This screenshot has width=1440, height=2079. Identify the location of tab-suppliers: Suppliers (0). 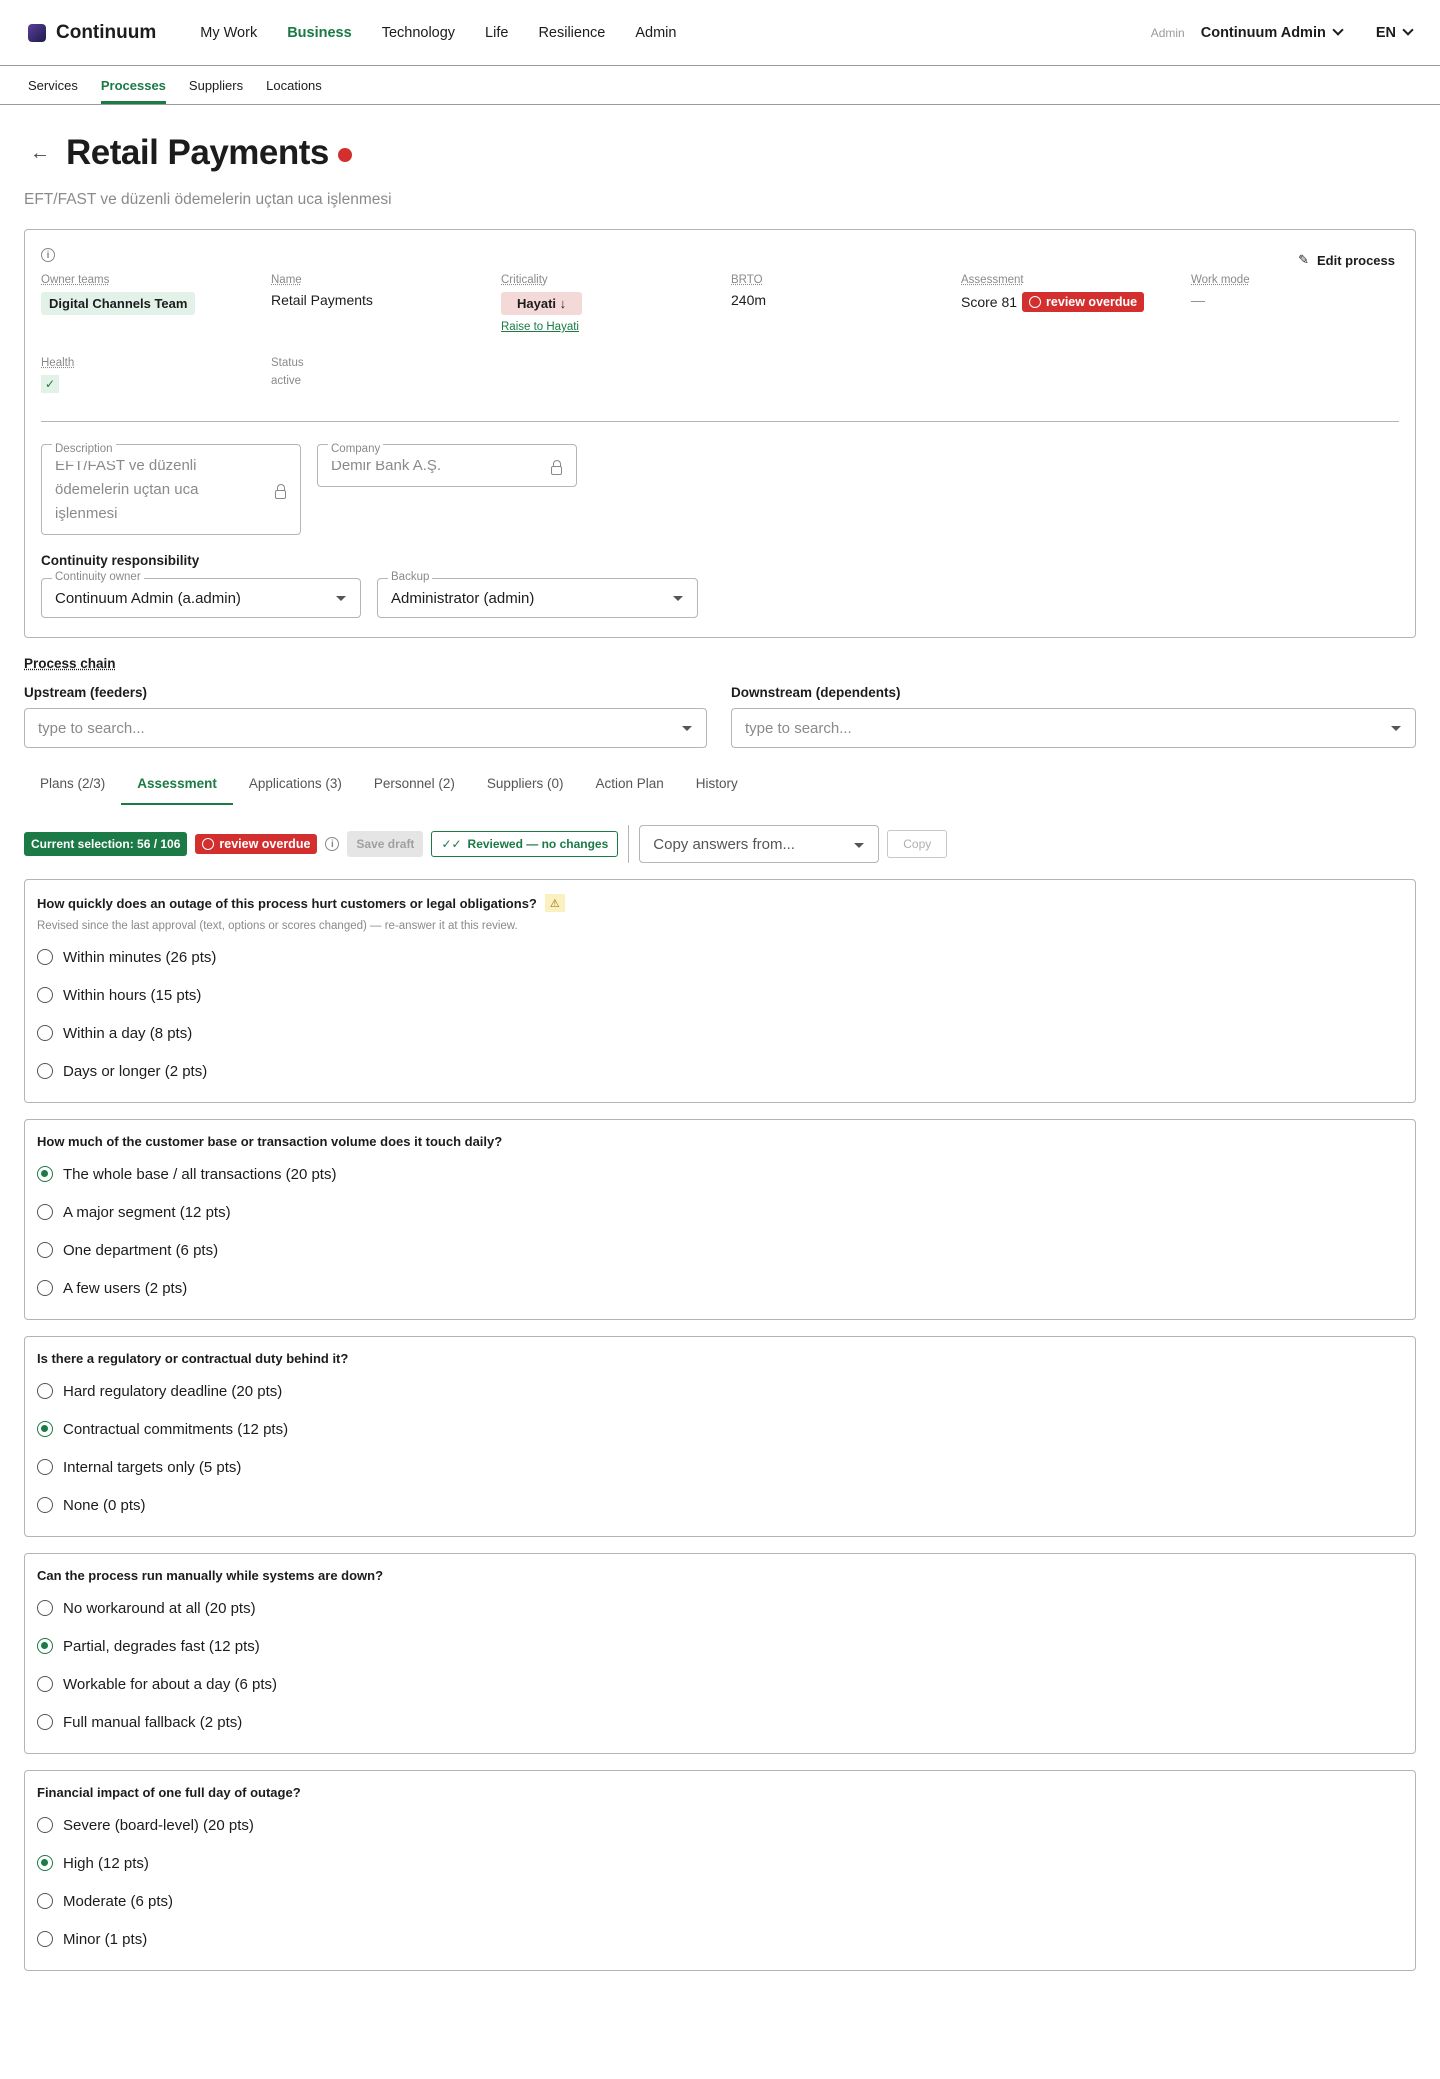
(525, 790).